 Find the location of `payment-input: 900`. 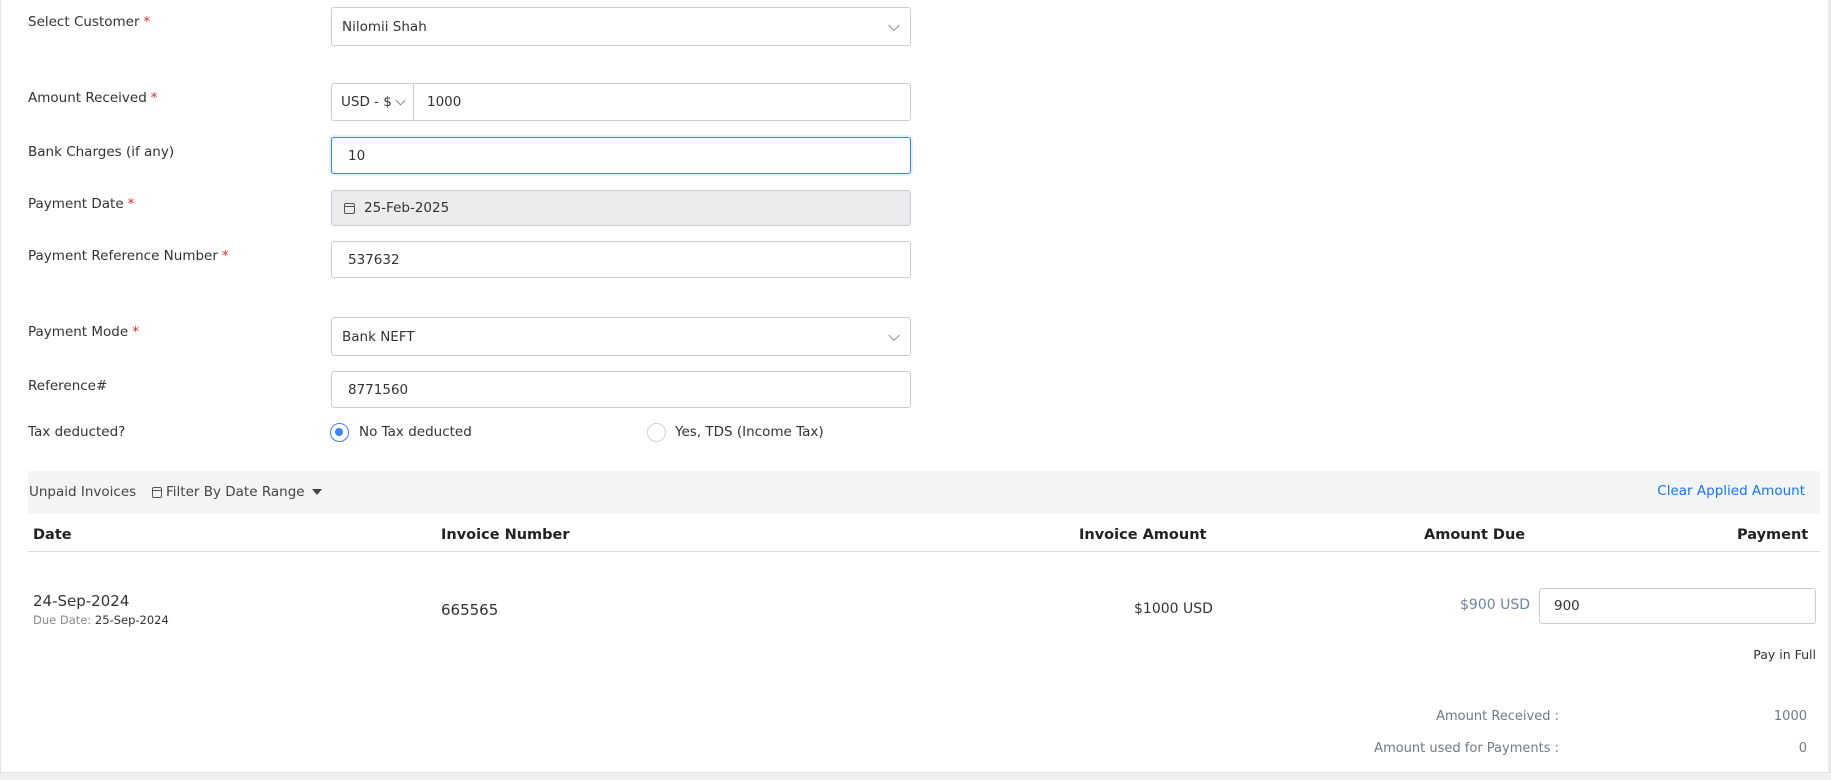

payment-input: 900 is located at coordinates (1677, 606).